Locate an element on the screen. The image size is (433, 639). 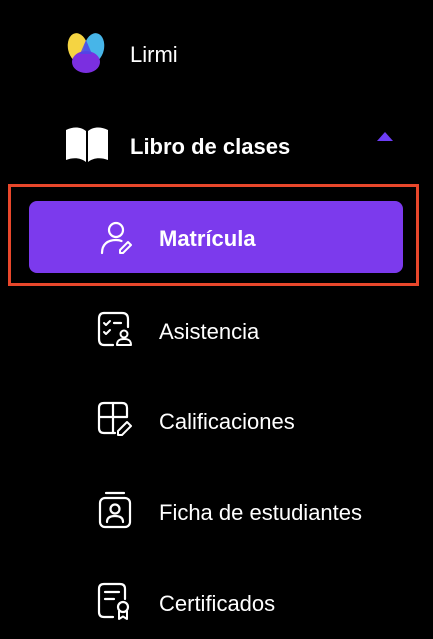
grades-icon is located at coordinates (114, 418).